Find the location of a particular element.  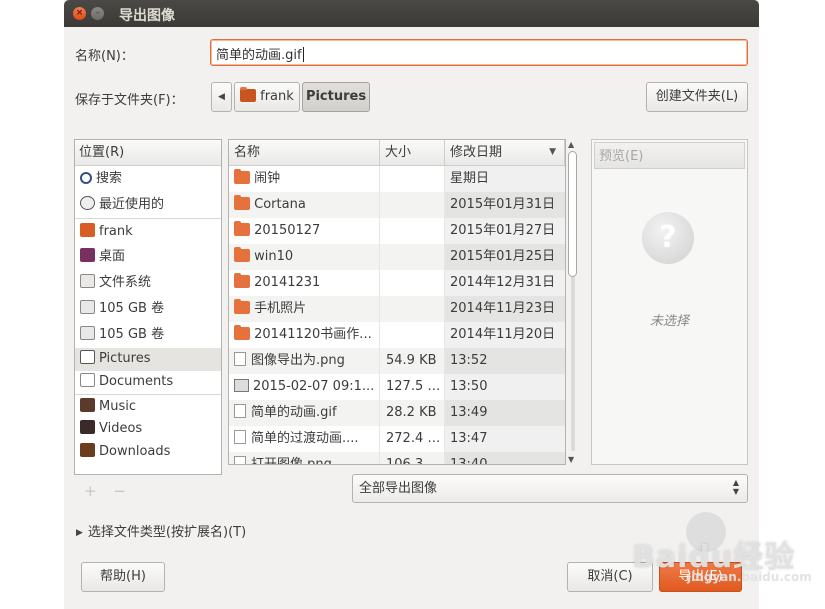

file-row: 打开图像.png 106.3 KB 13:40 is located at coordinates (397, 458).